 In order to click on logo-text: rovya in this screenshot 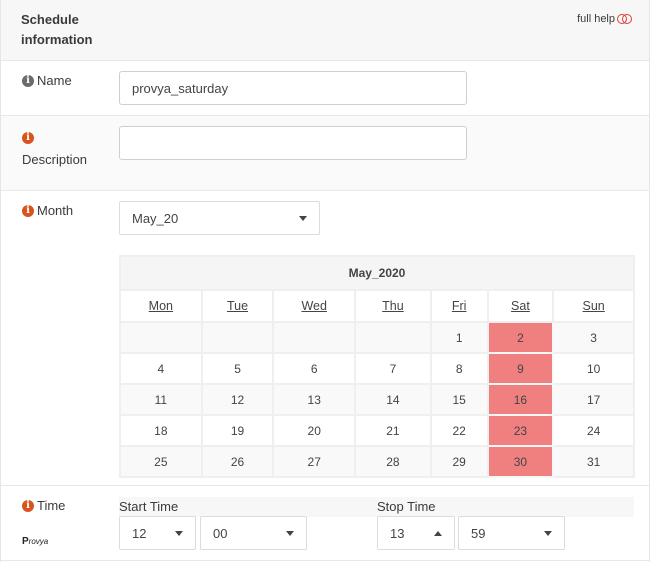, I will do `click(38, 541)`.